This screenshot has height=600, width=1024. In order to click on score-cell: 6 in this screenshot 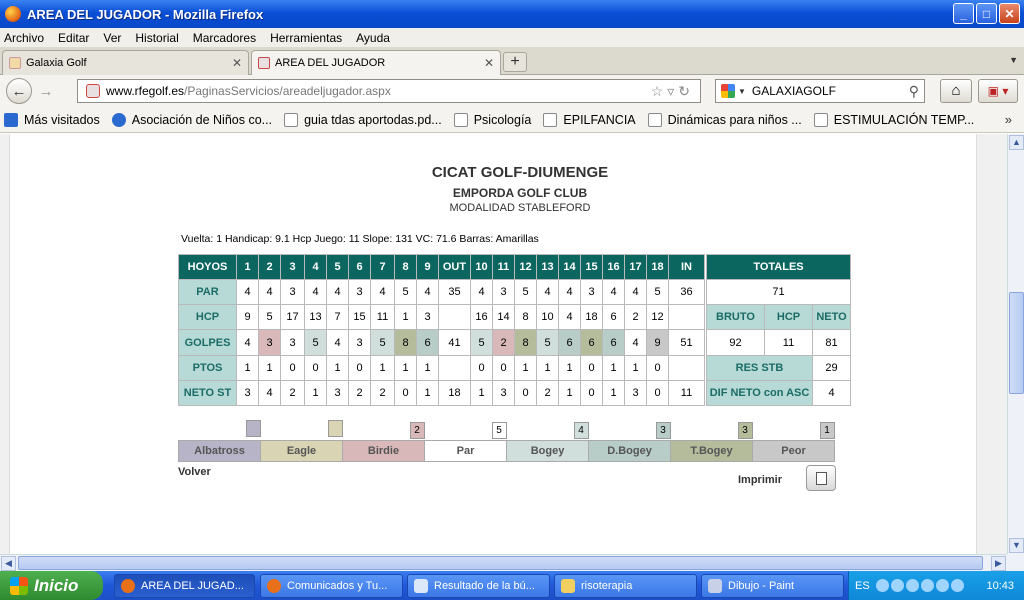, I will do `click(427, 342)`.